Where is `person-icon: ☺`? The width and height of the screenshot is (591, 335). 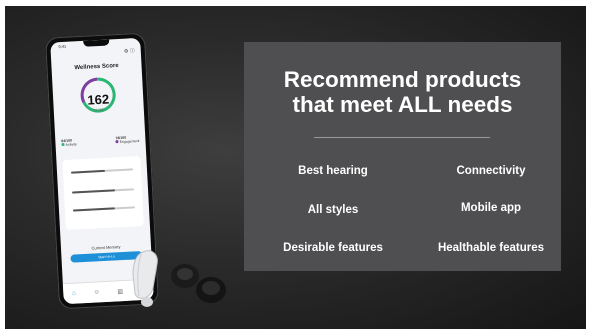 person-icon: ☺ is located at coordinates (96, 292).